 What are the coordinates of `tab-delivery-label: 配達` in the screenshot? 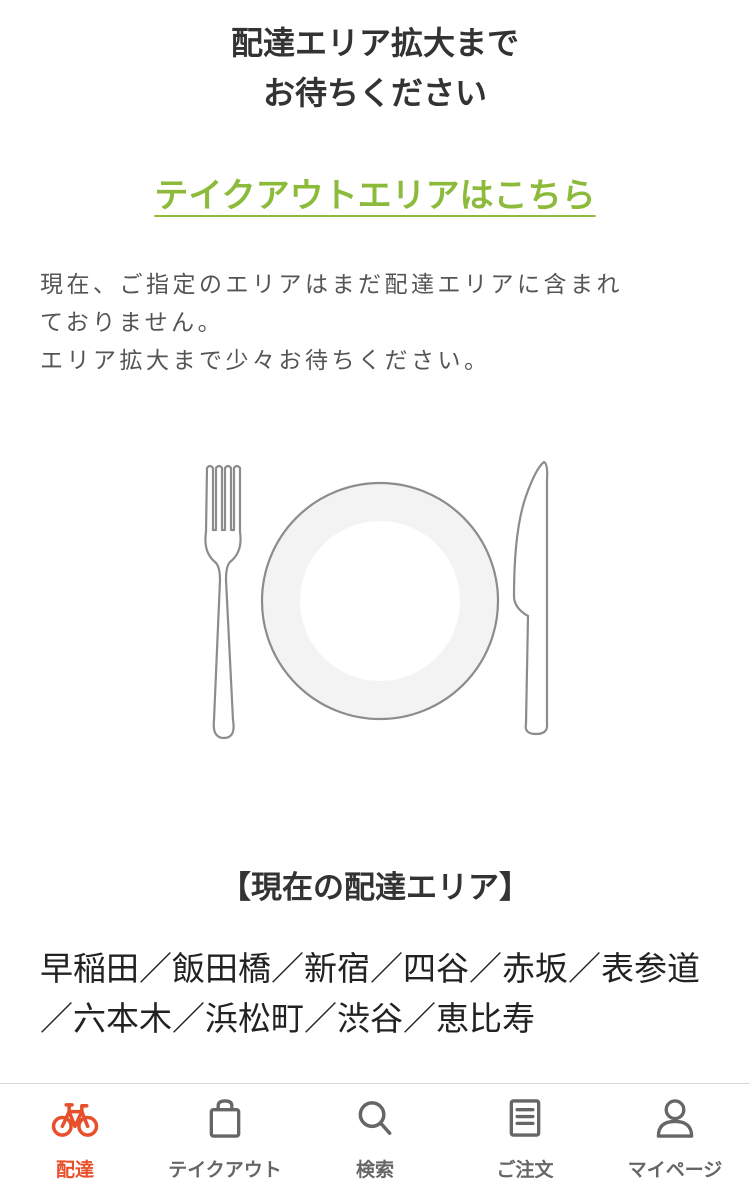 It's located at (74, 1170).